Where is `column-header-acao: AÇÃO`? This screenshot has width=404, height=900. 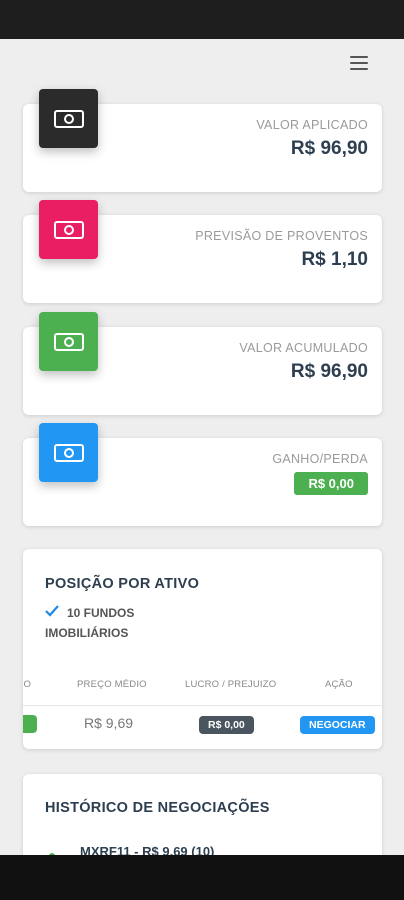
column-header-acao: AÇÃO is located at coordinates (339, 684).